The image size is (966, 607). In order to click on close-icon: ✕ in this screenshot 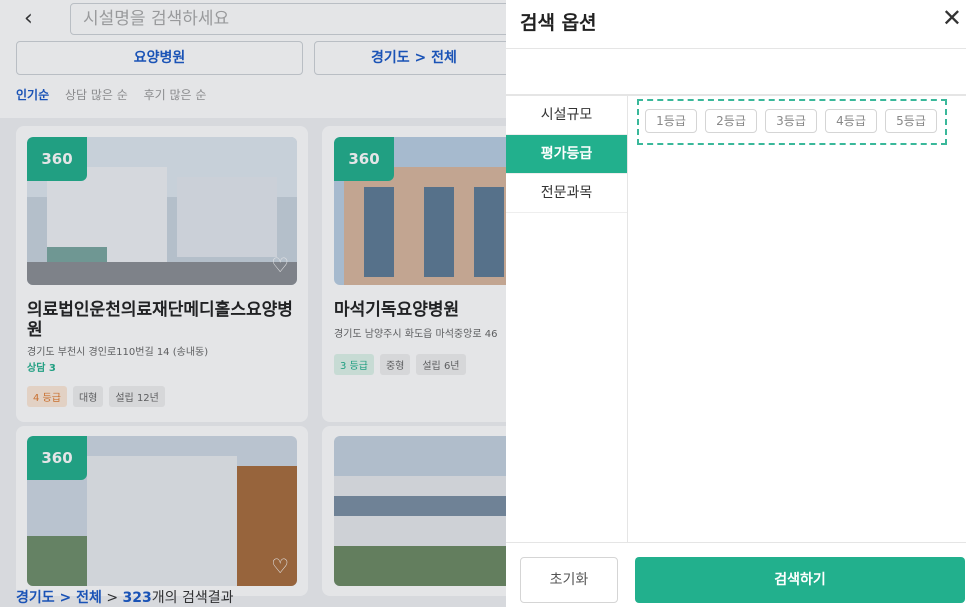, I will do `click(952, 18)`.